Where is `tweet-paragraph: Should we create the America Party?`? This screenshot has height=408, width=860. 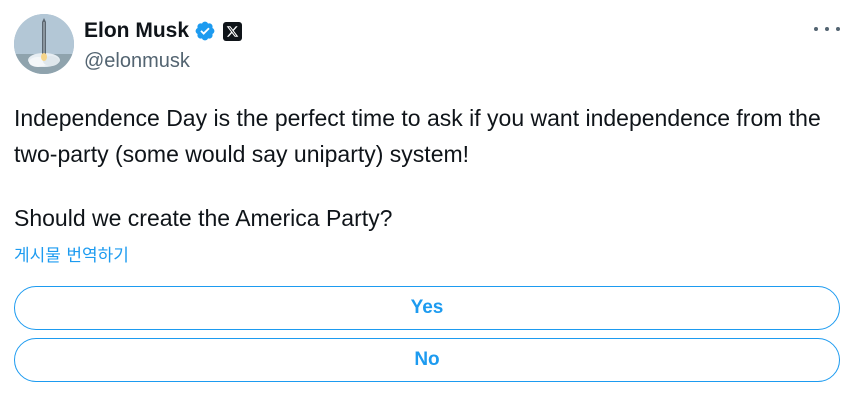
tweet-paragraph: Should we create the America Party? is located at coordinates (203, 218).